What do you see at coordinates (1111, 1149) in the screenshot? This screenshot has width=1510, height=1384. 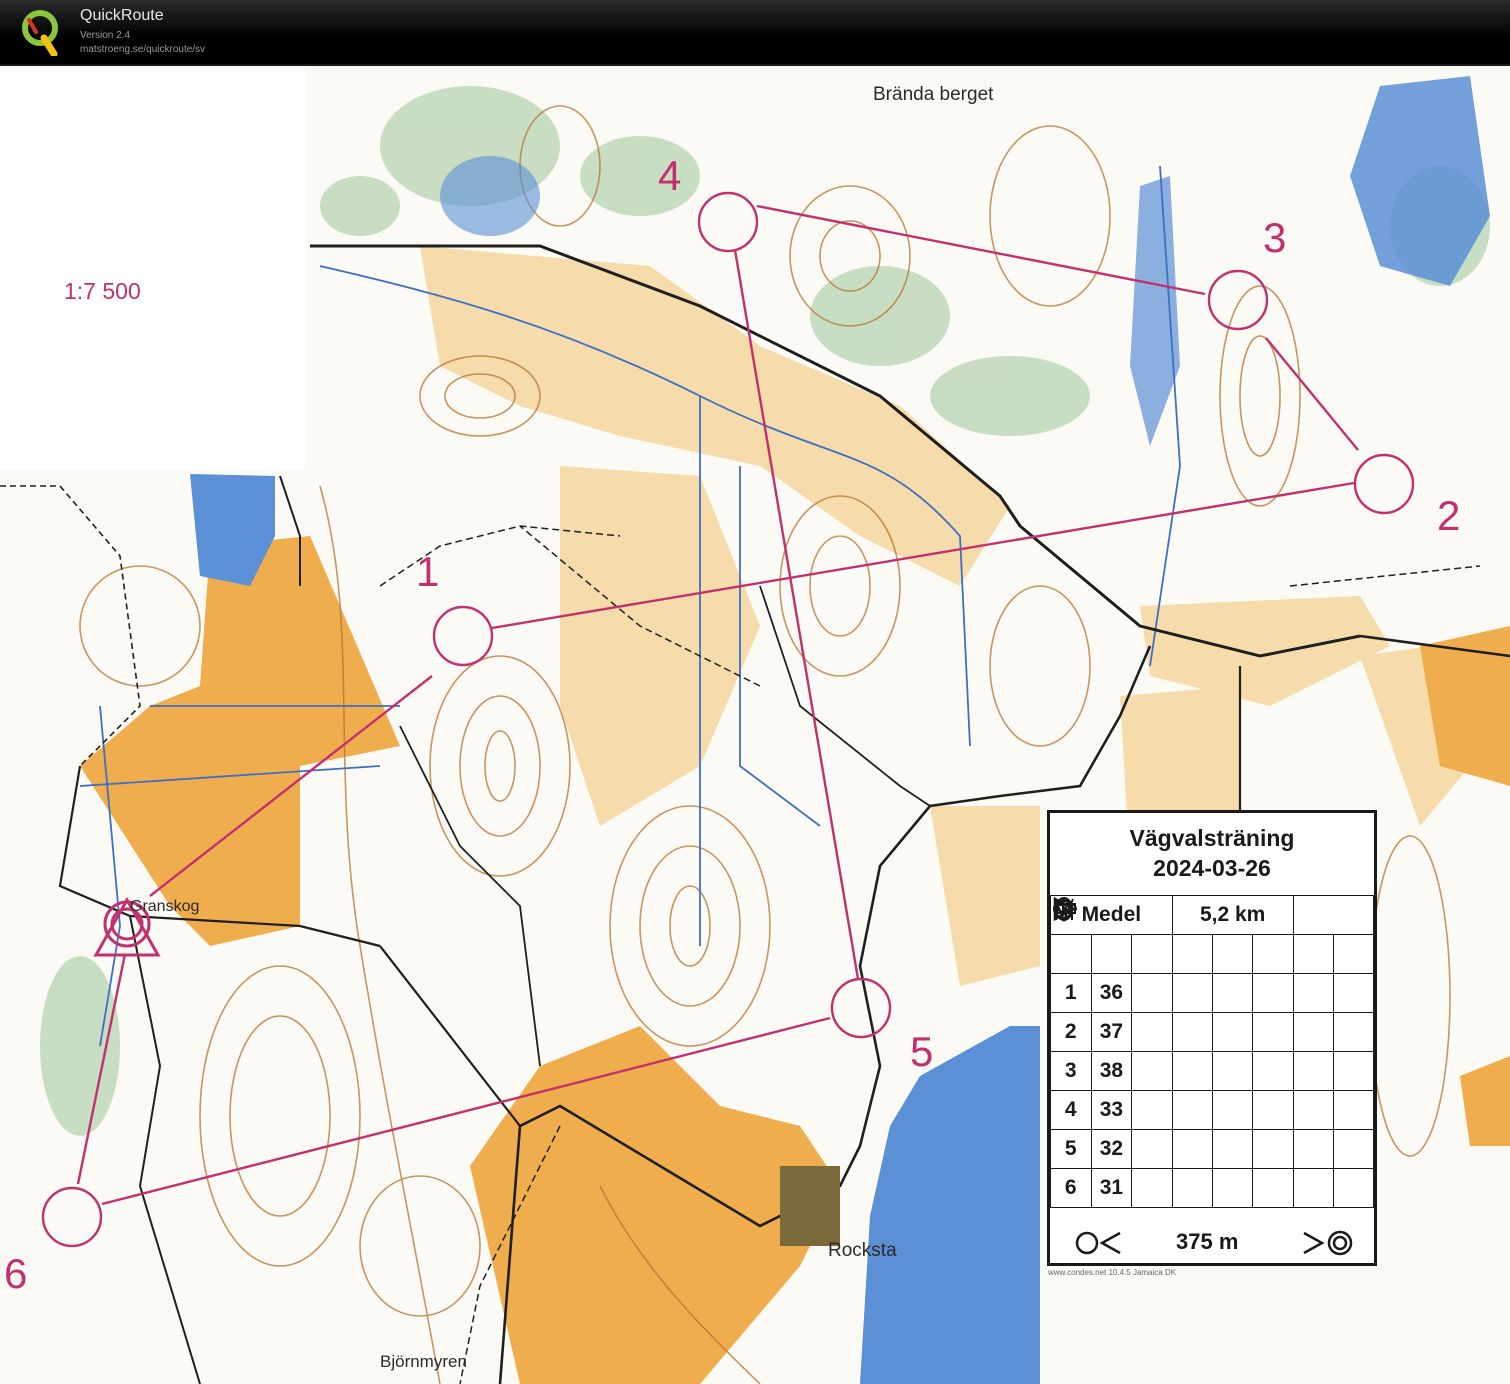 I see `control-code: 32` at bounding box center [1111, 1149].